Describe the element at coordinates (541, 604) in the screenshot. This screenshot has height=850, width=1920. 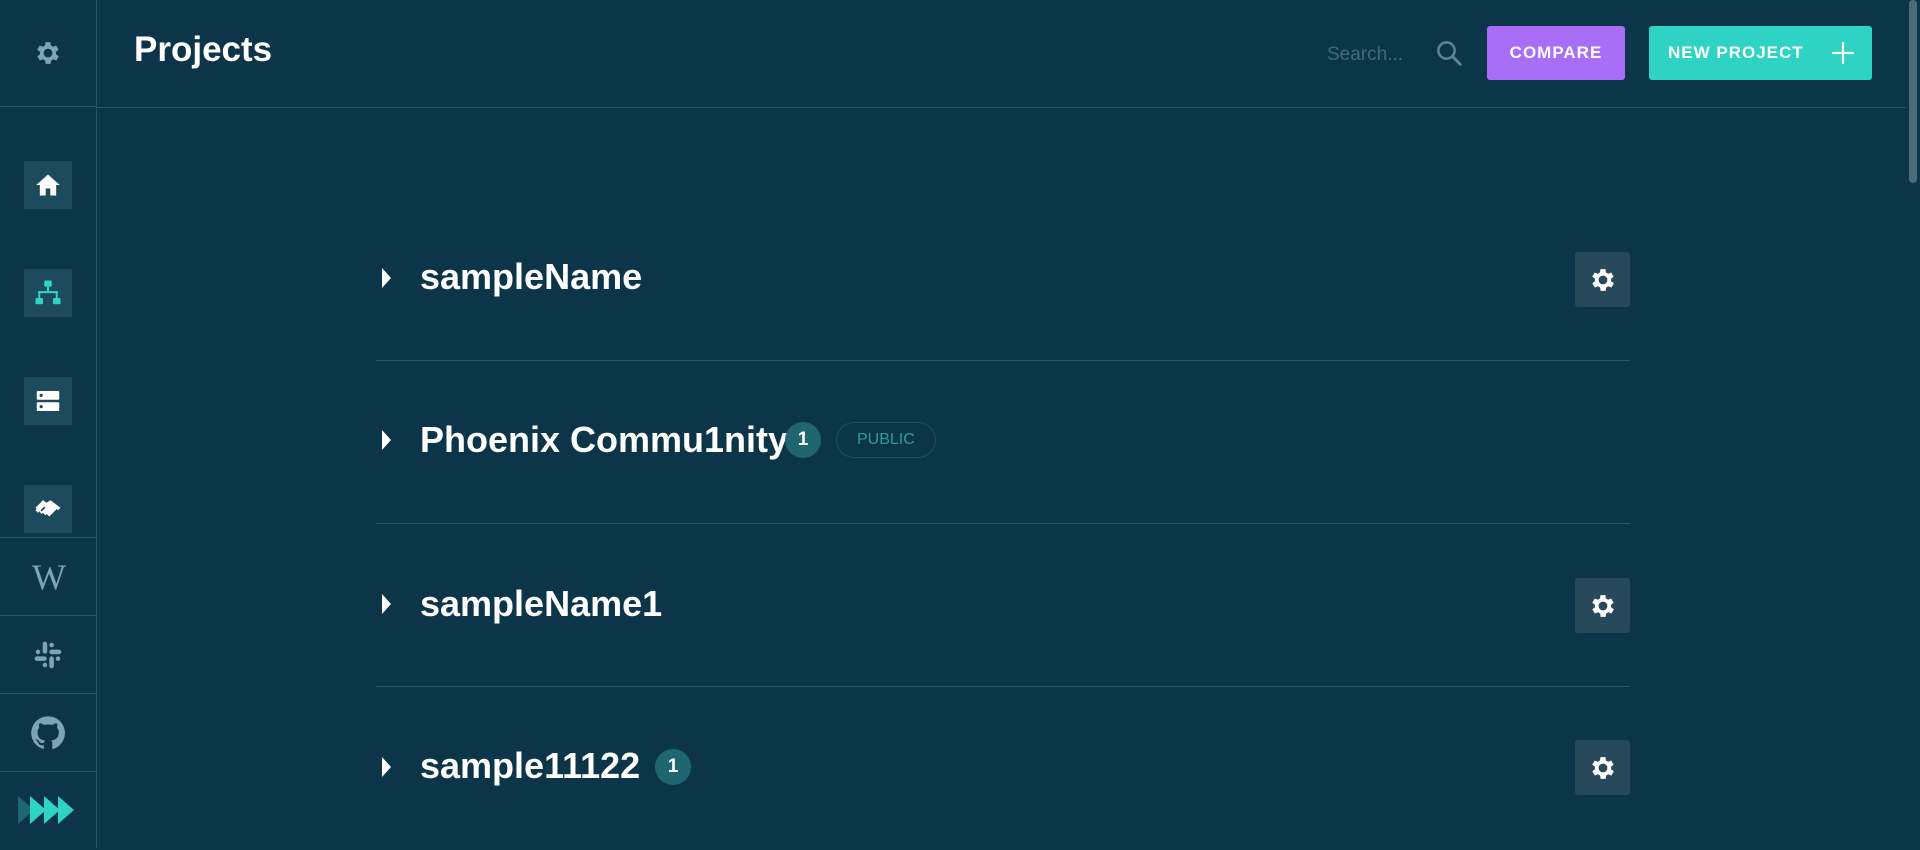
I see `project-name: sampleName1` at that location.